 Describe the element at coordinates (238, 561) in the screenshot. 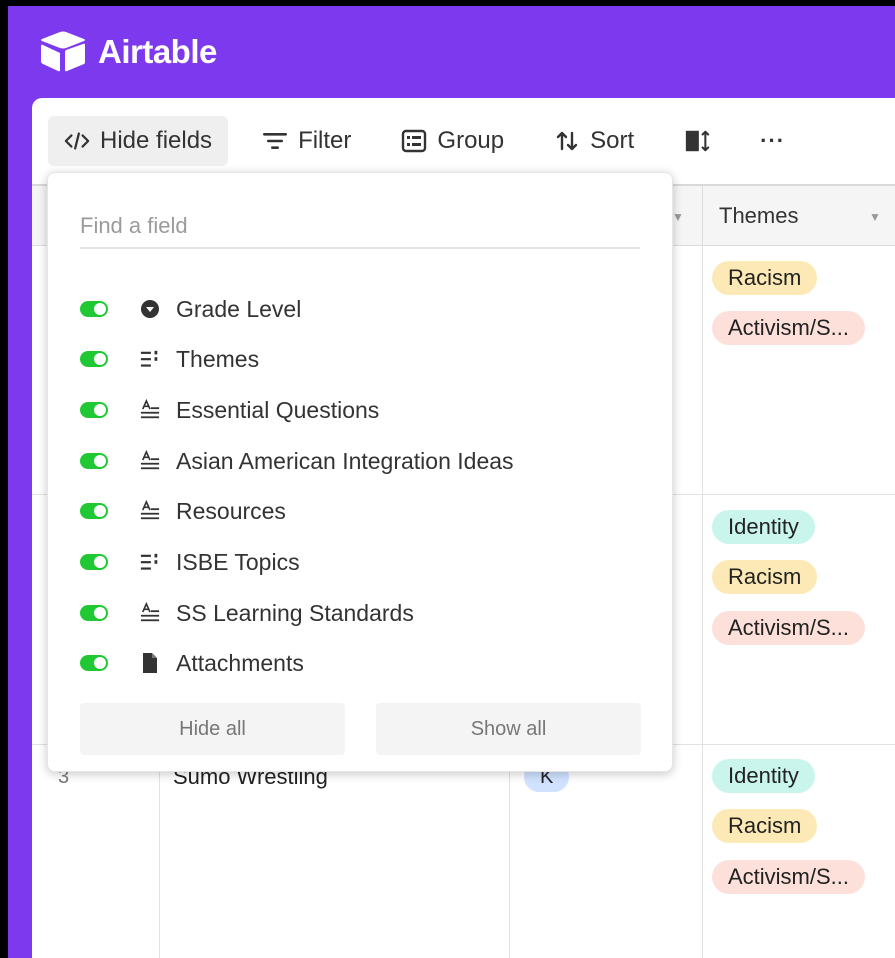

I see `field-name: ISBE Topics` at that location.